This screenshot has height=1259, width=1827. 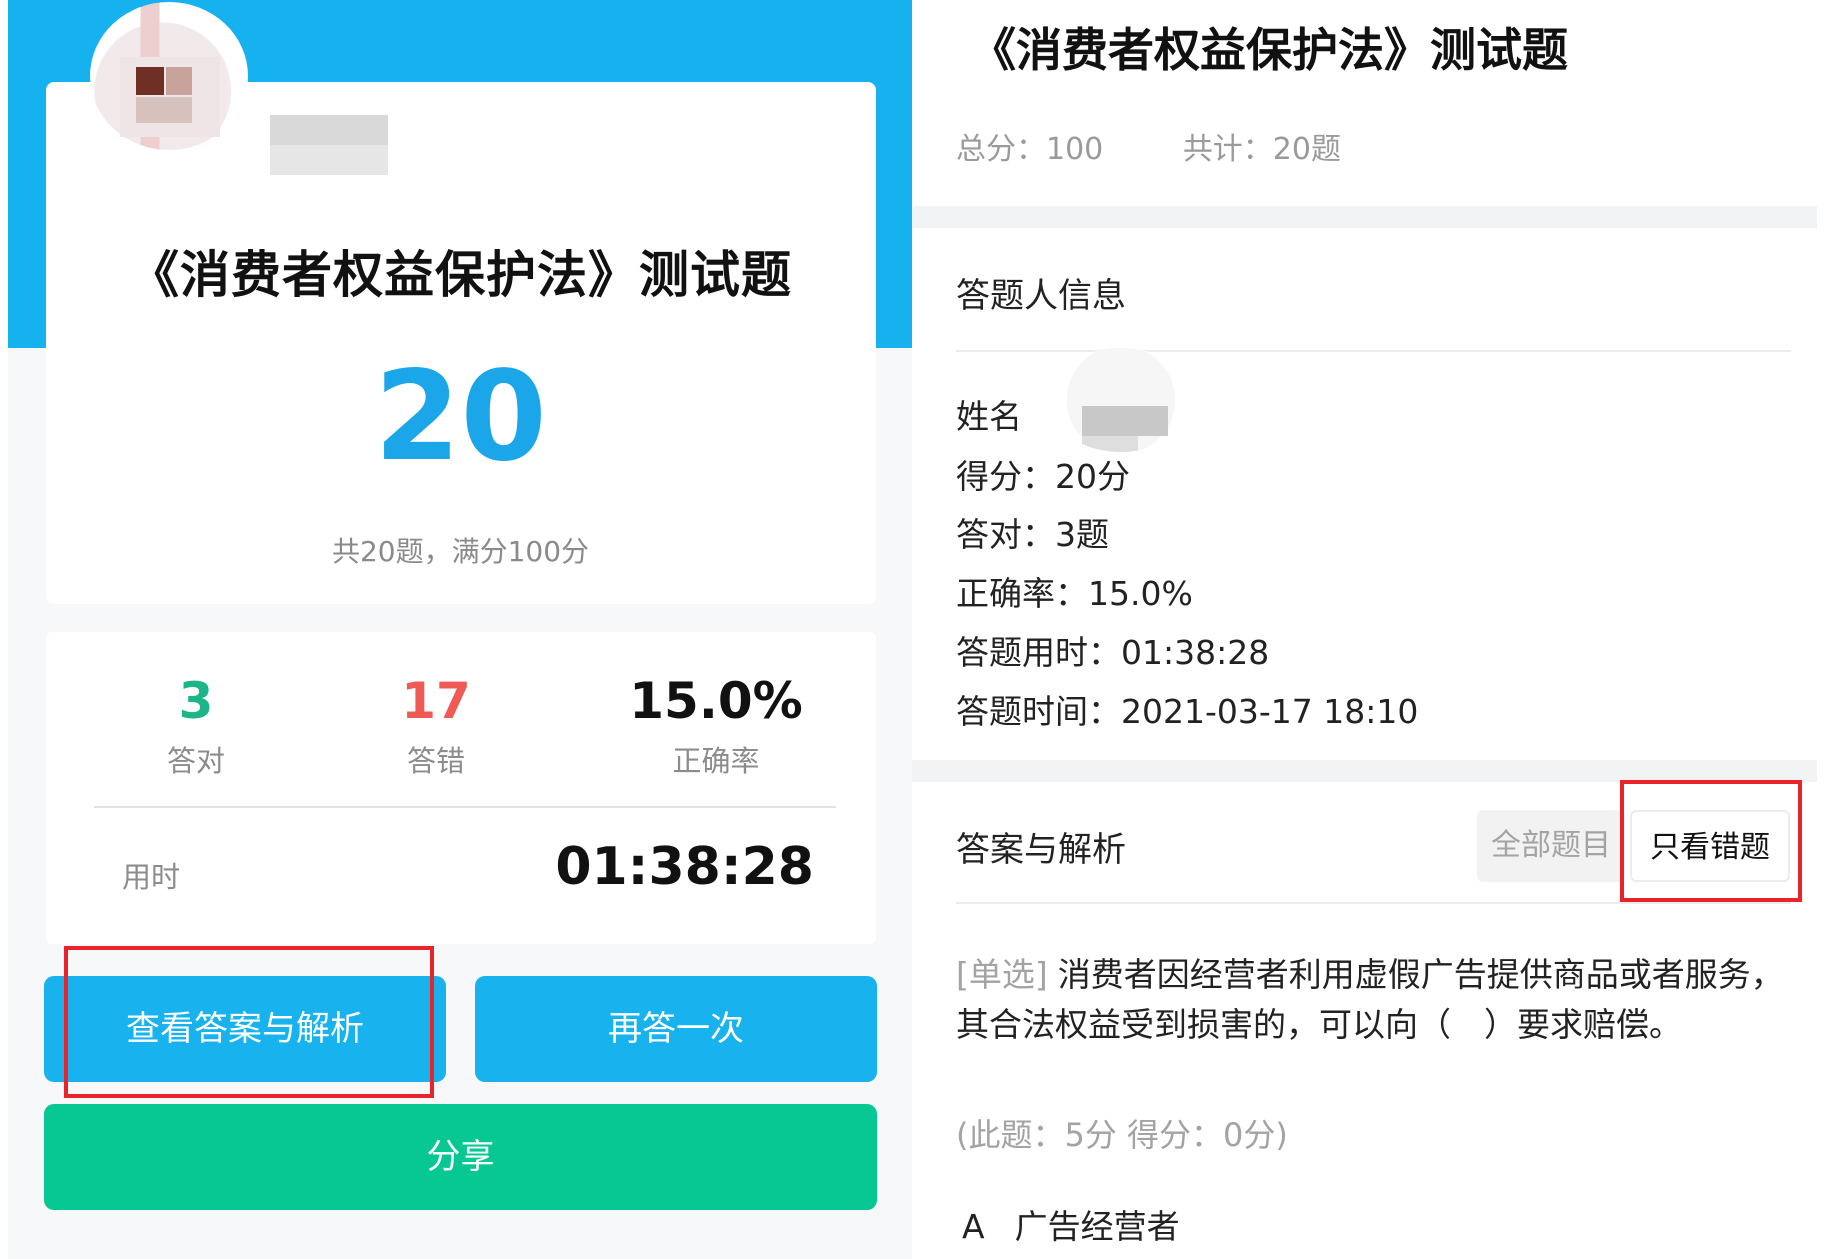 I want to click on stats-divider, so click(x=465, y=807).